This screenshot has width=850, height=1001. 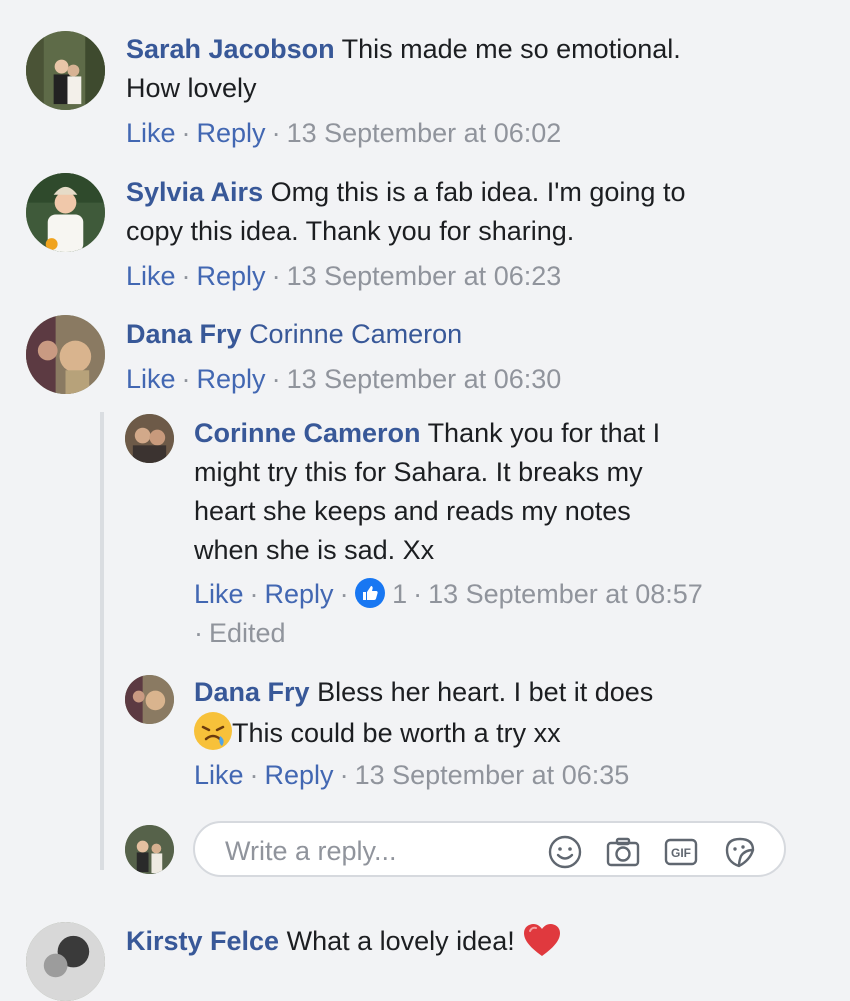 I want to click on heart-emoji-icon, so click(x=542, y=945).